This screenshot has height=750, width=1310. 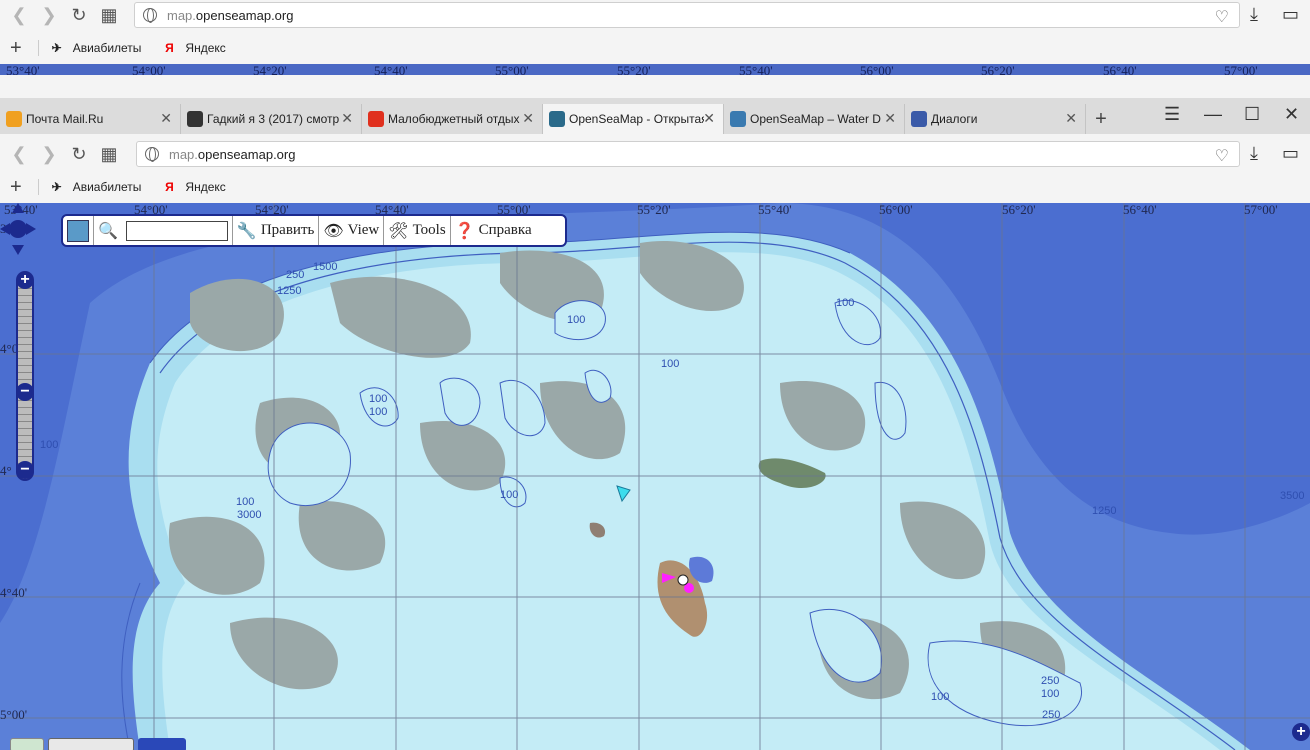 I want to click on magnifier-icon: 🔍, so click(x=108, y=231).